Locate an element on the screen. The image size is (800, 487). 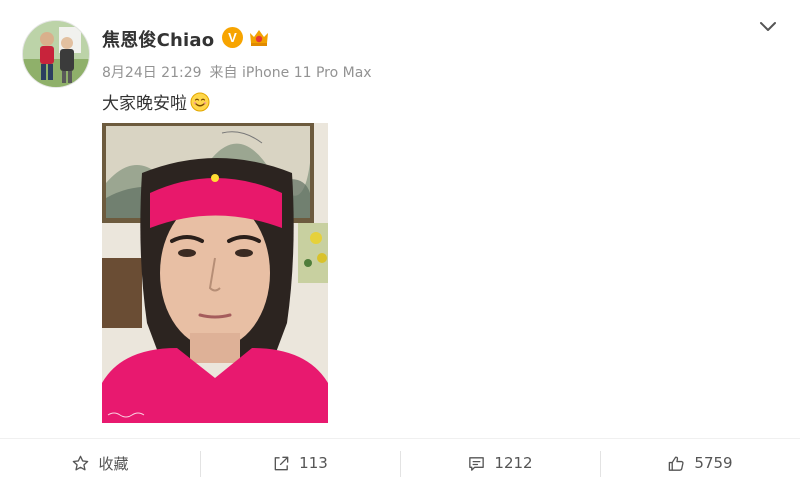
avatar is located at coordinates (56, 54).